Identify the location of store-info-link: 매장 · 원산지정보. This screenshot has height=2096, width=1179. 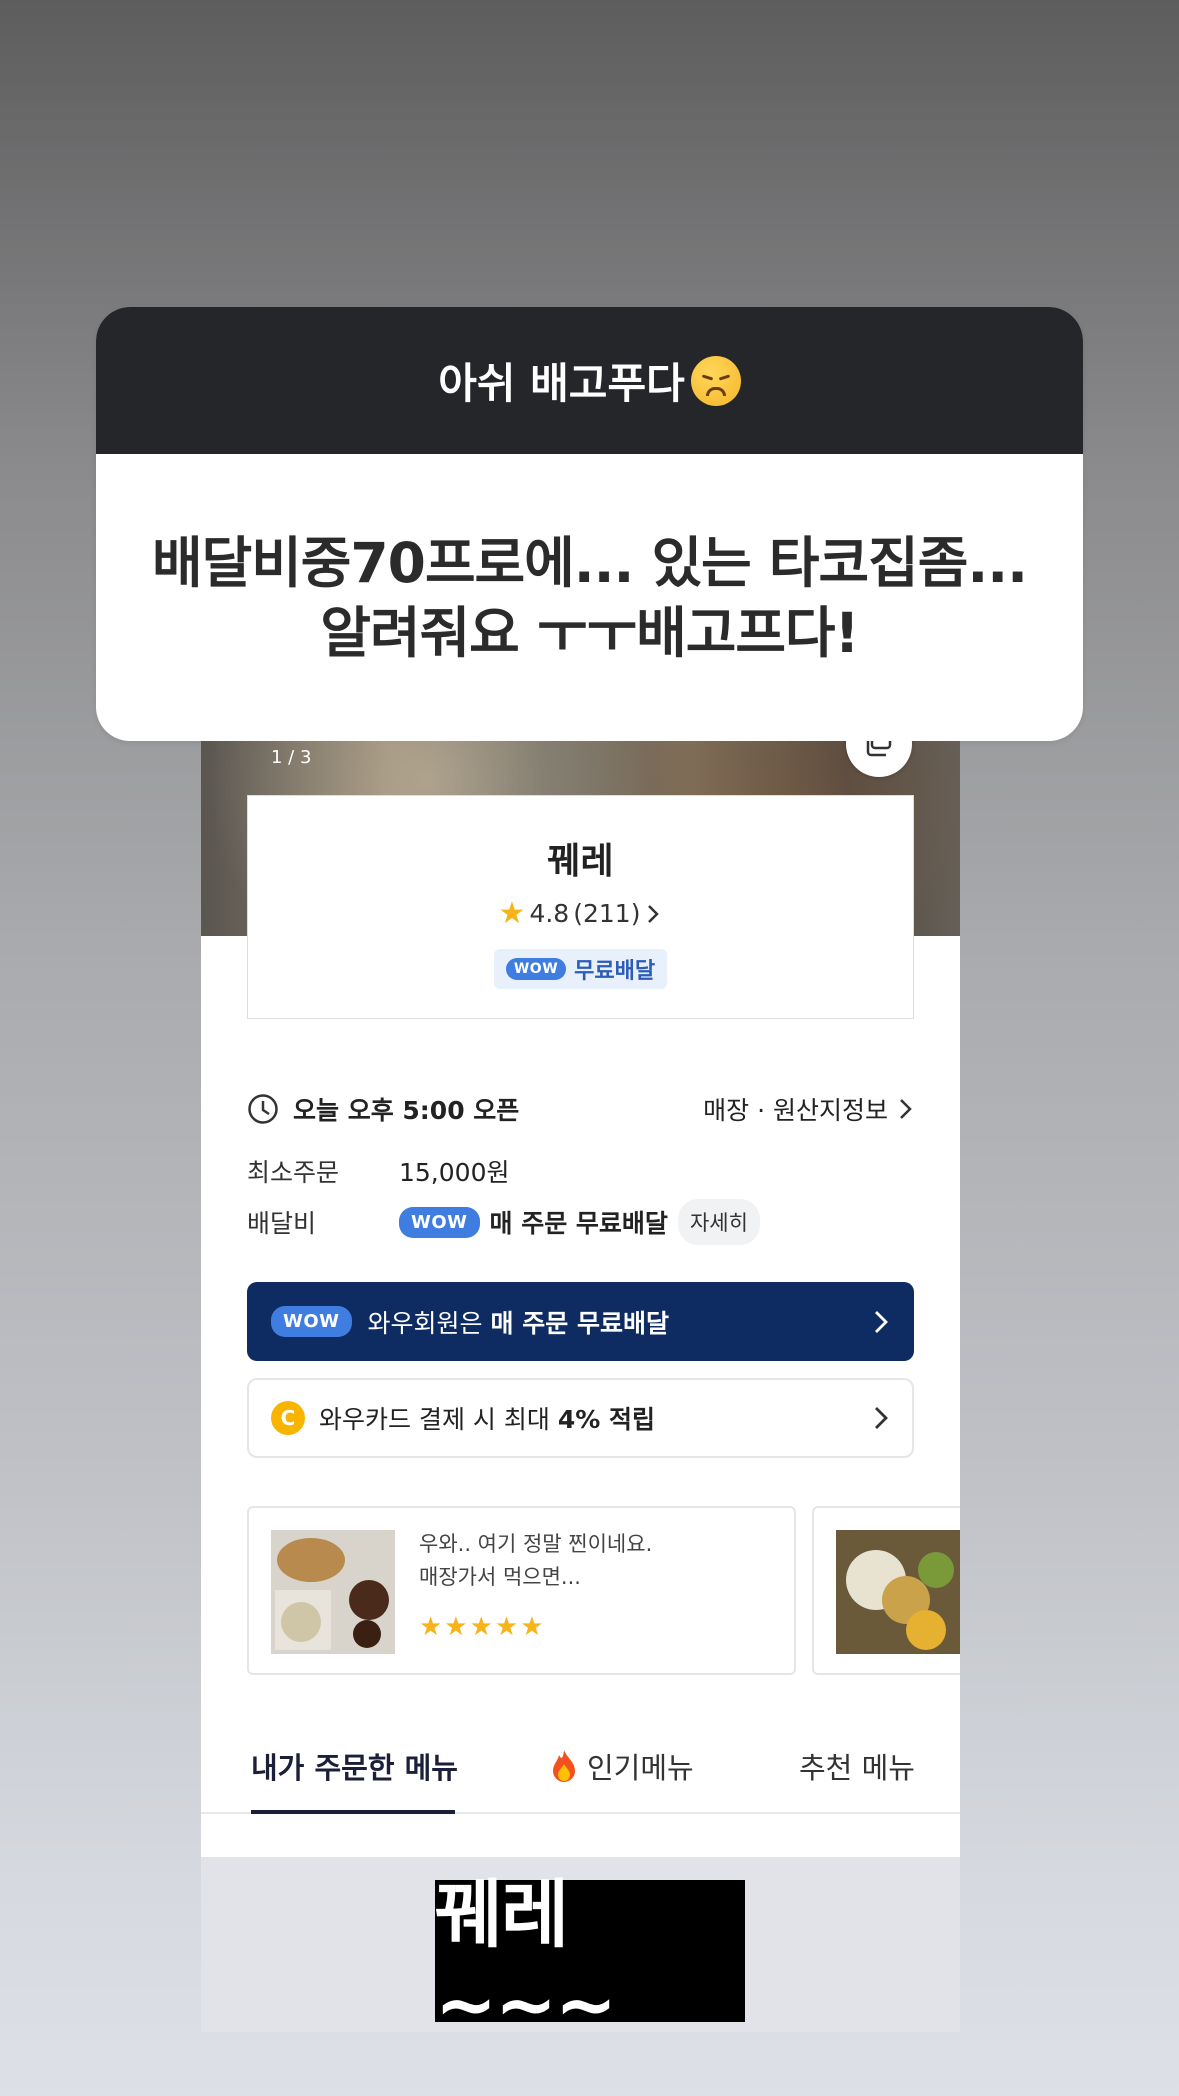
(808, 1109).